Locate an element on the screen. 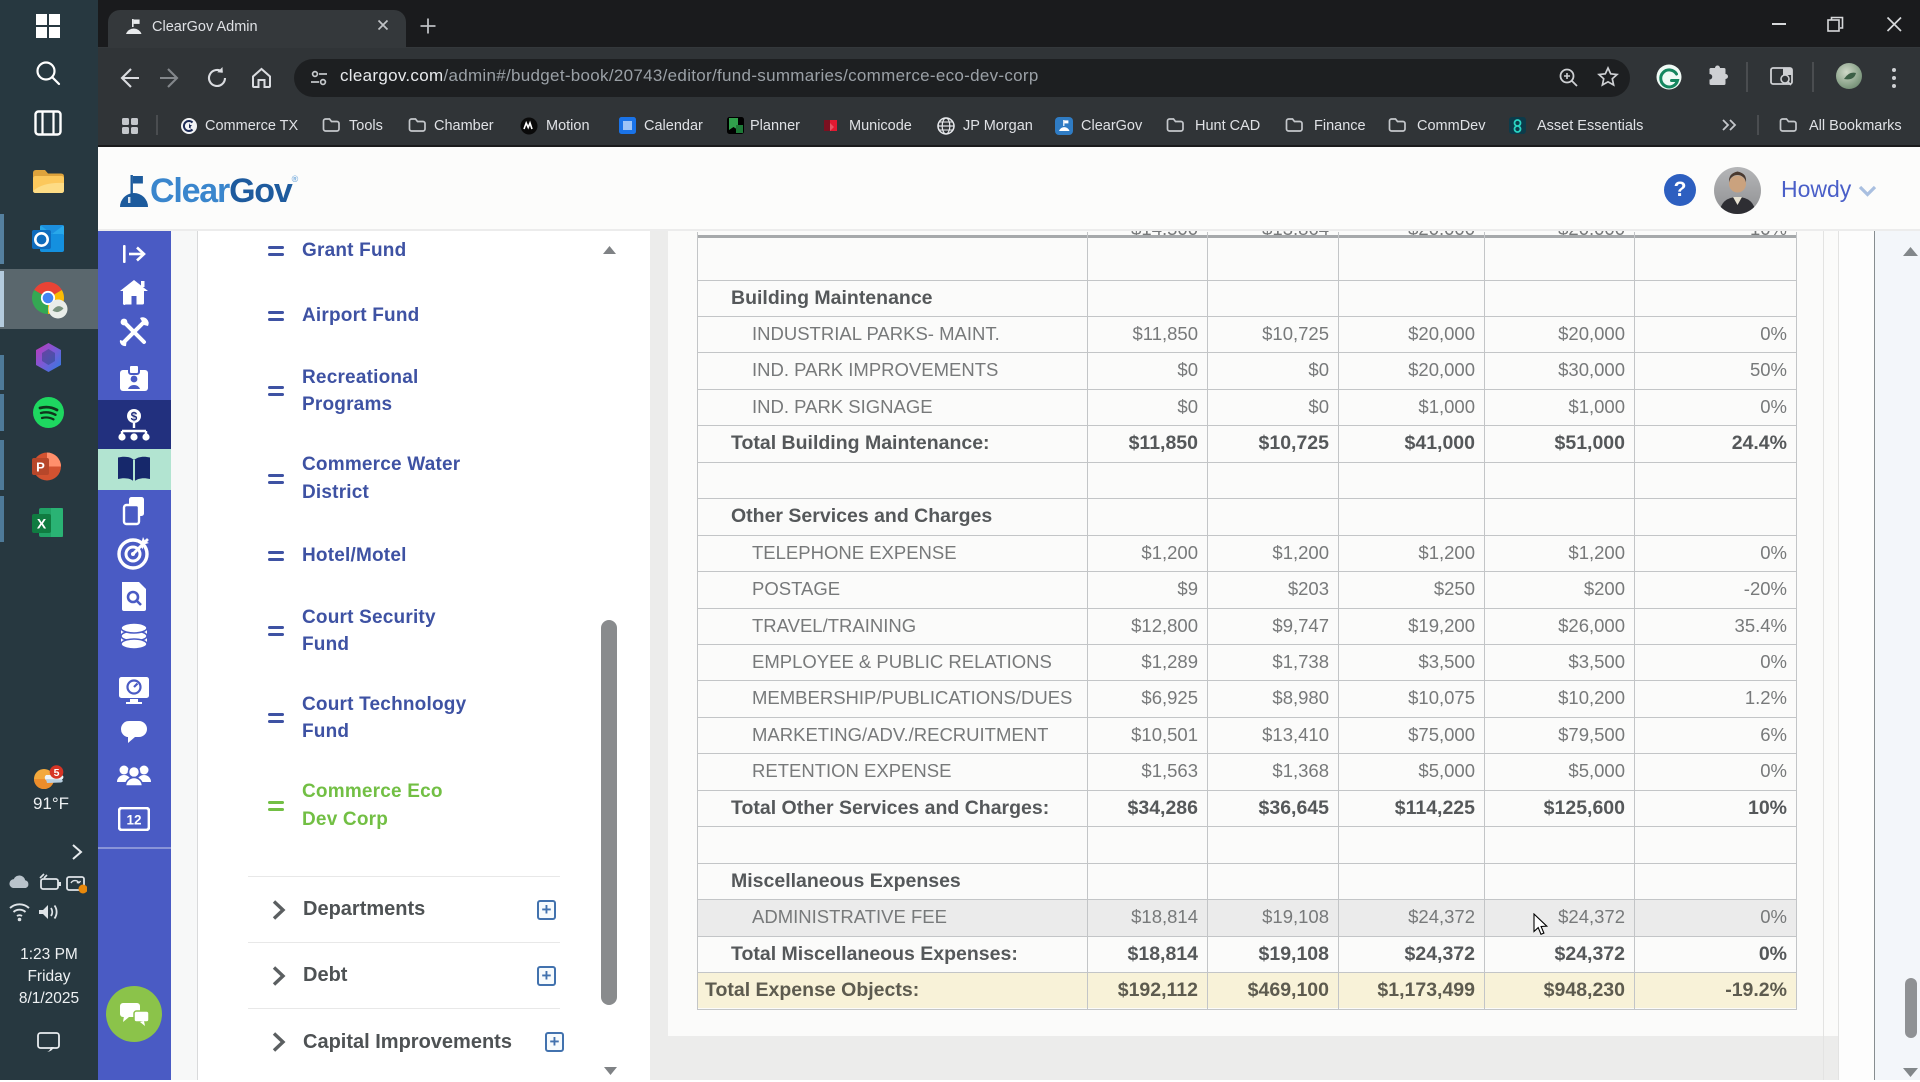  svg-text: 12 is located at coordinates (133, 820).